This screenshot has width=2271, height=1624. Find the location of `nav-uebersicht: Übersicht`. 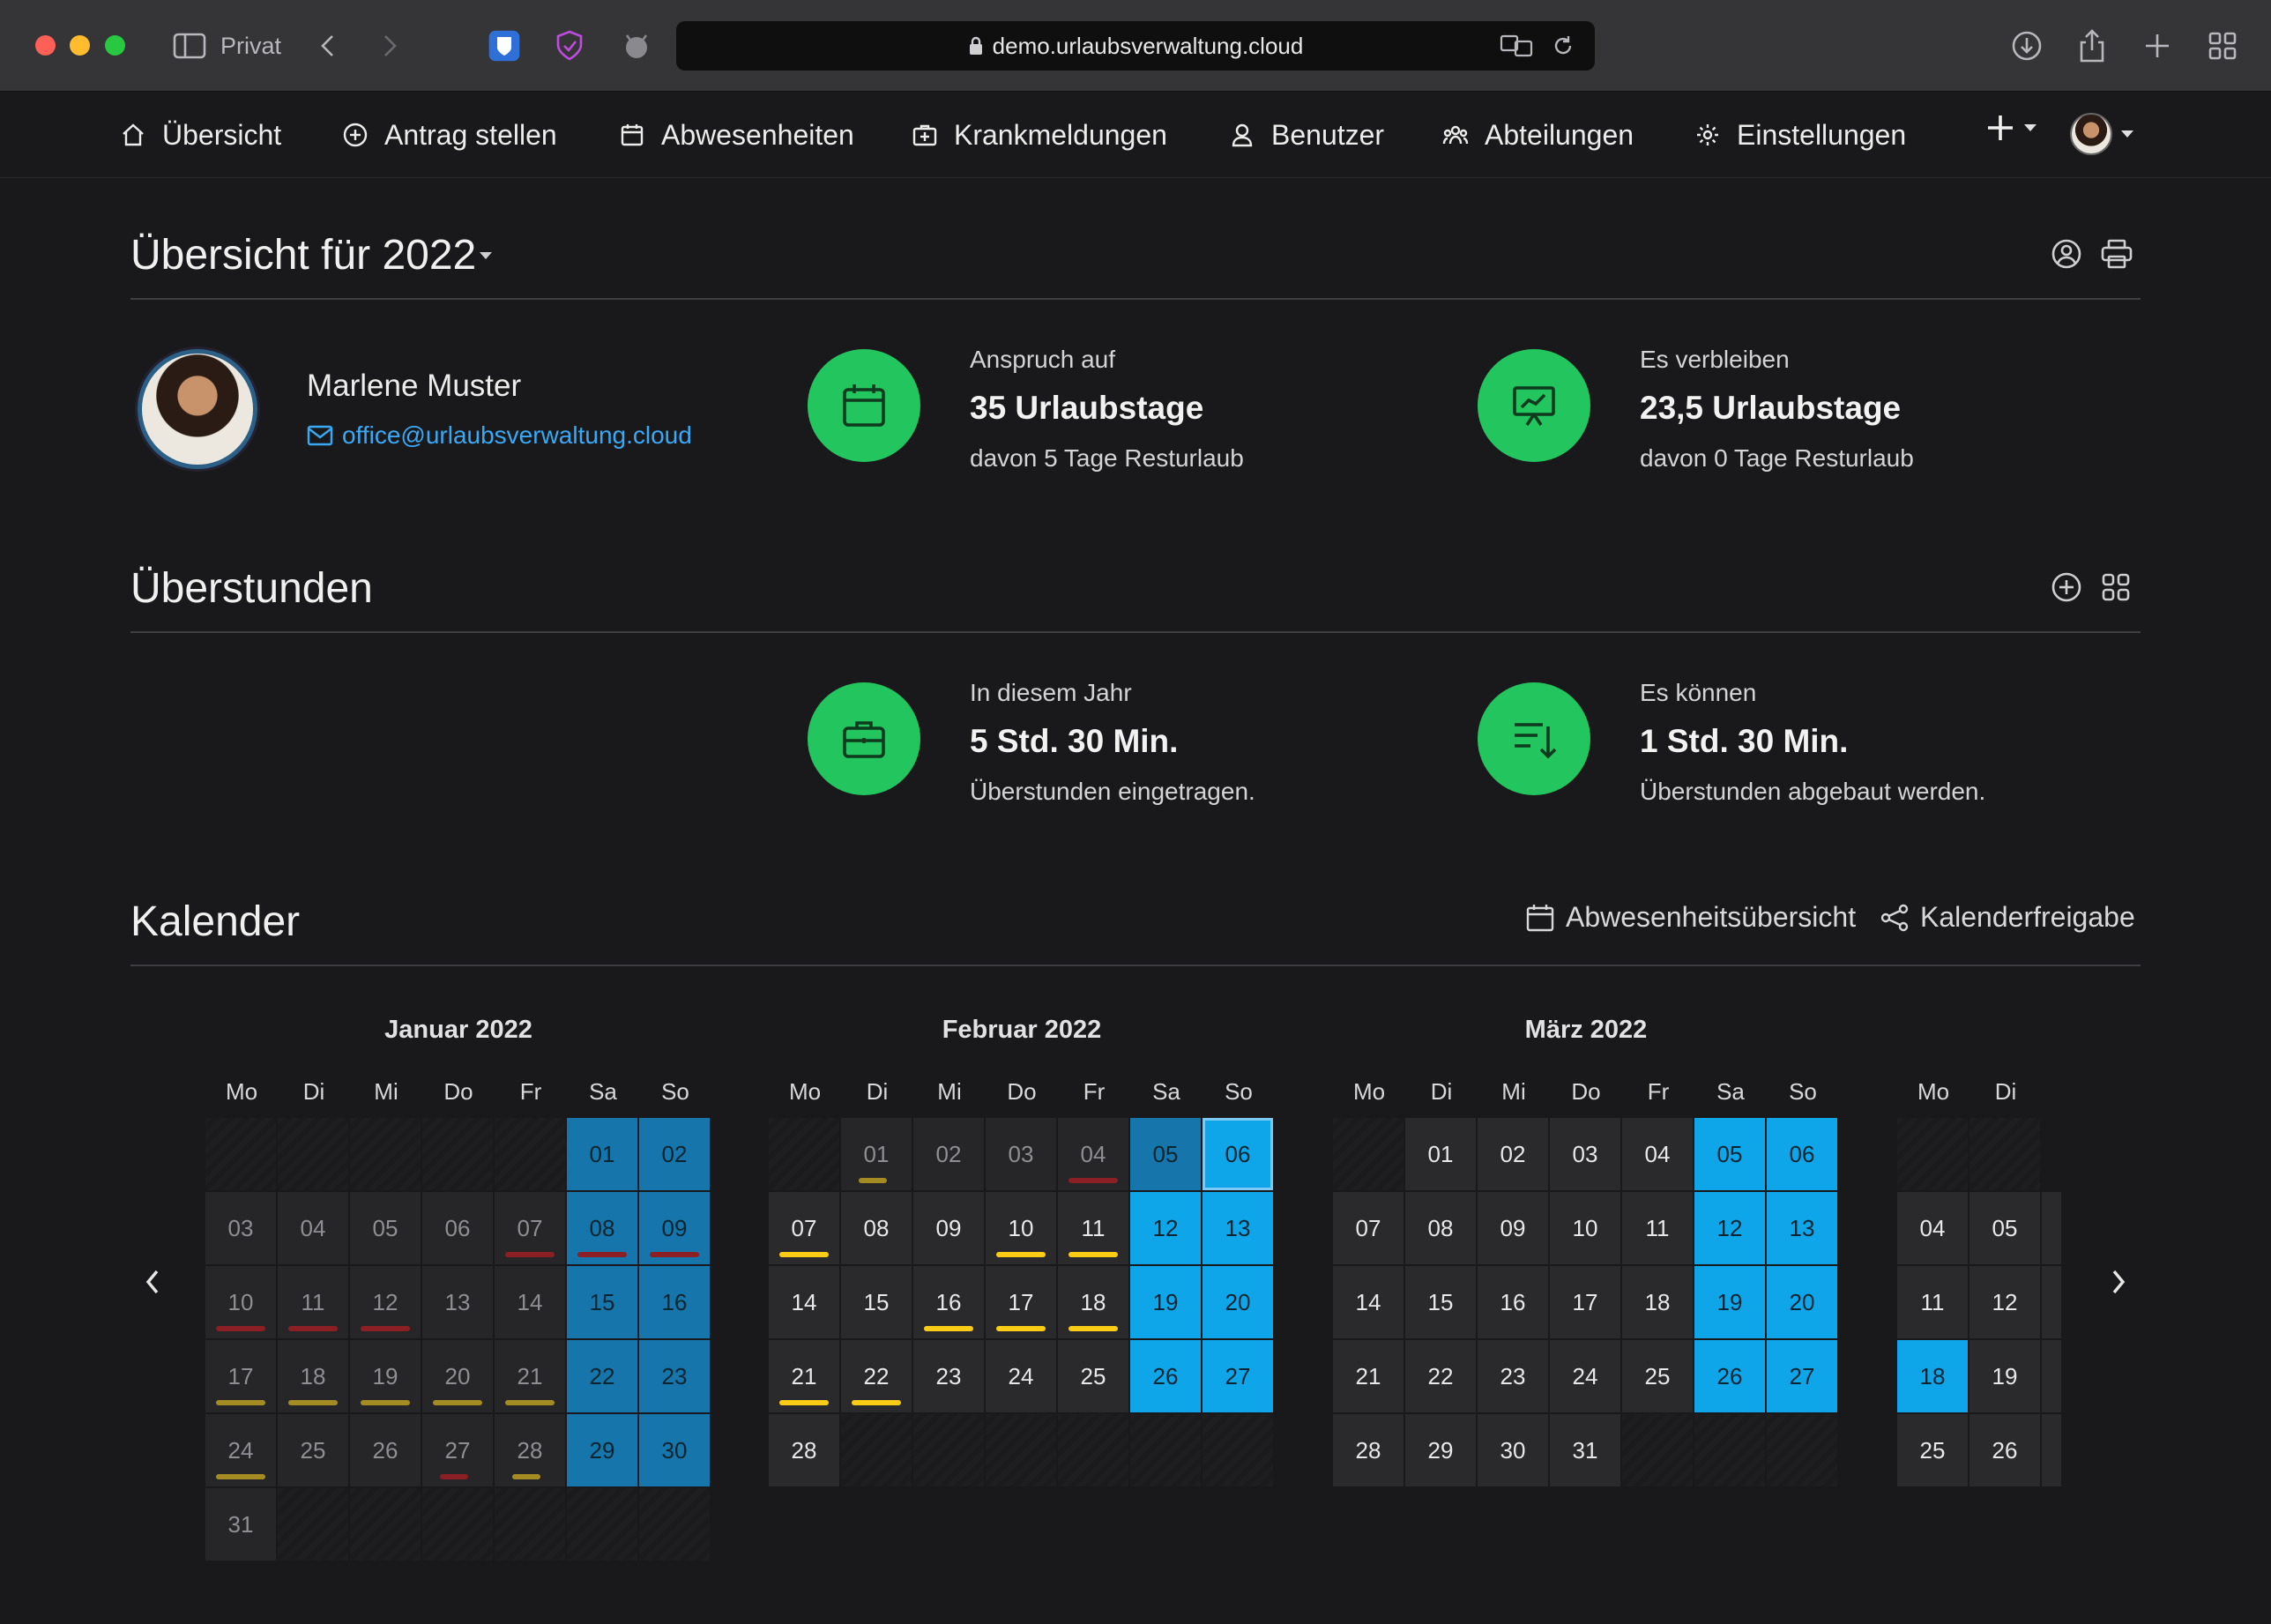

nav-uebersicht: Übersicht is located at coordinates (200, 135).